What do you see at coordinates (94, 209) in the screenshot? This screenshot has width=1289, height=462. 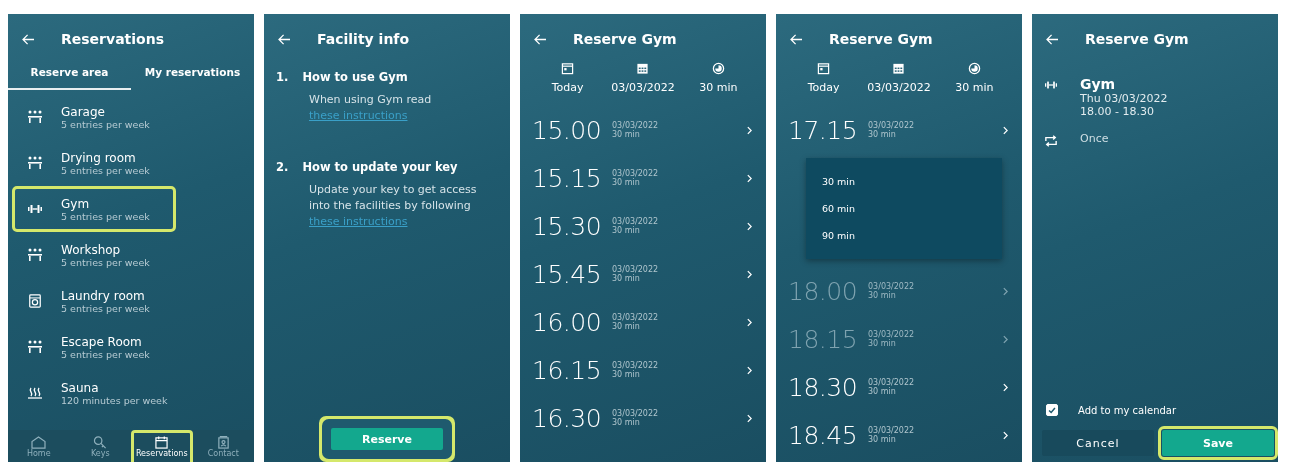 I see `facility-item: Gym 5 entries per week` at bounding box center [94, 209].